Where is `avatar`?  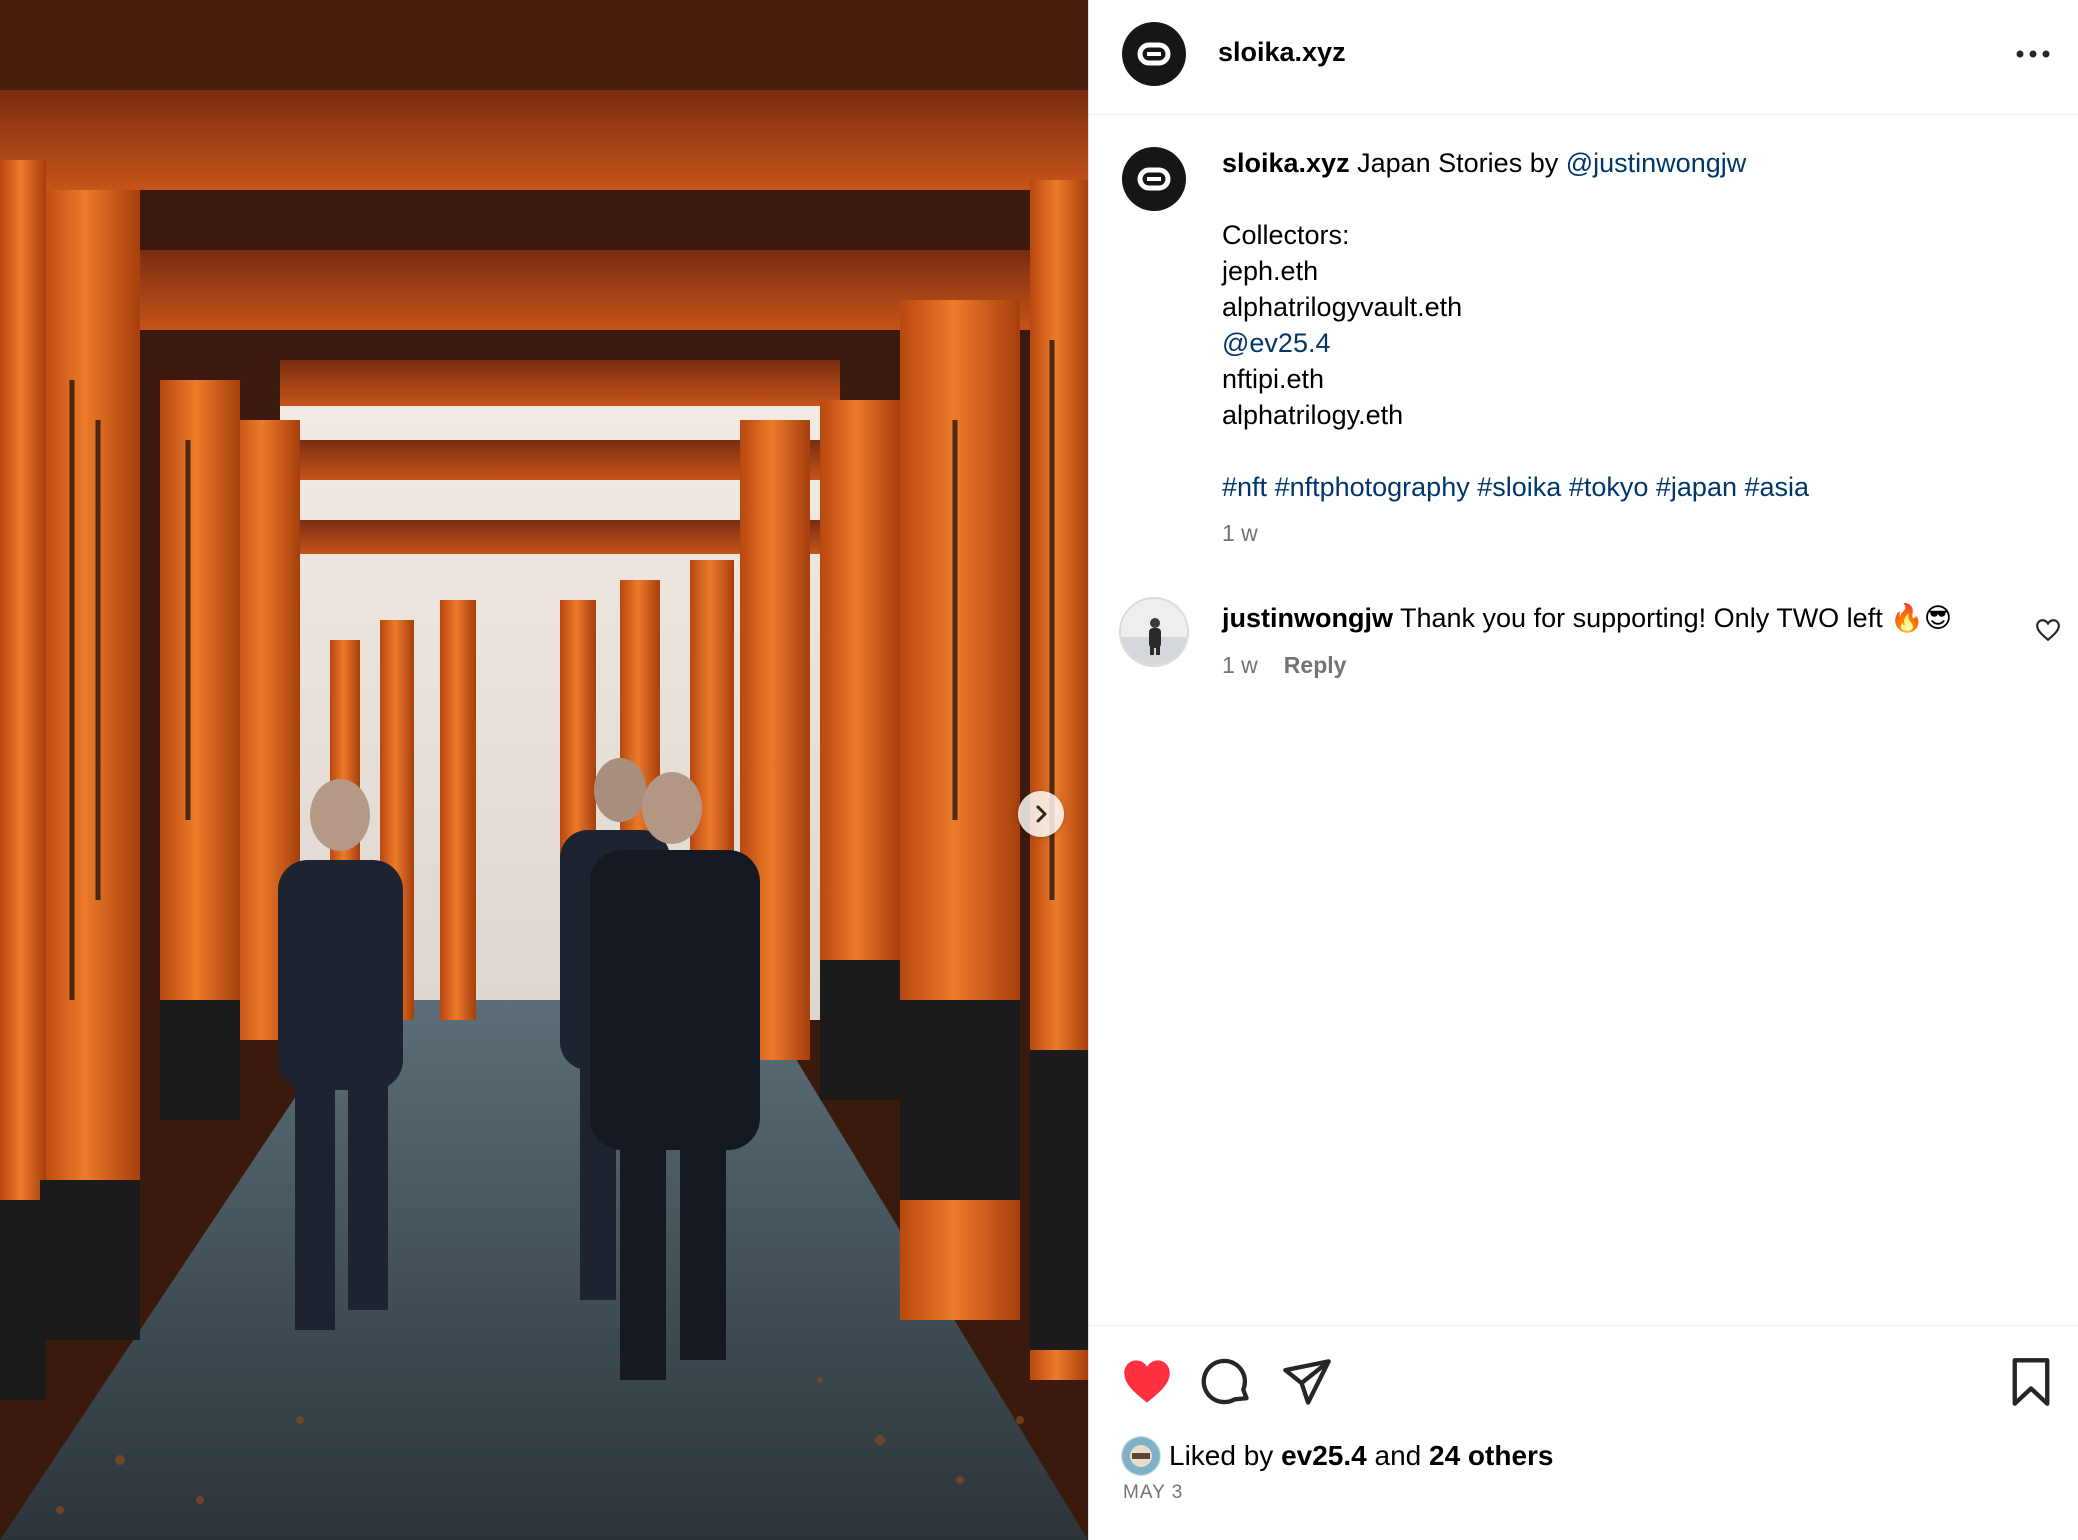
avatar is located at coordinates (1154, 54).